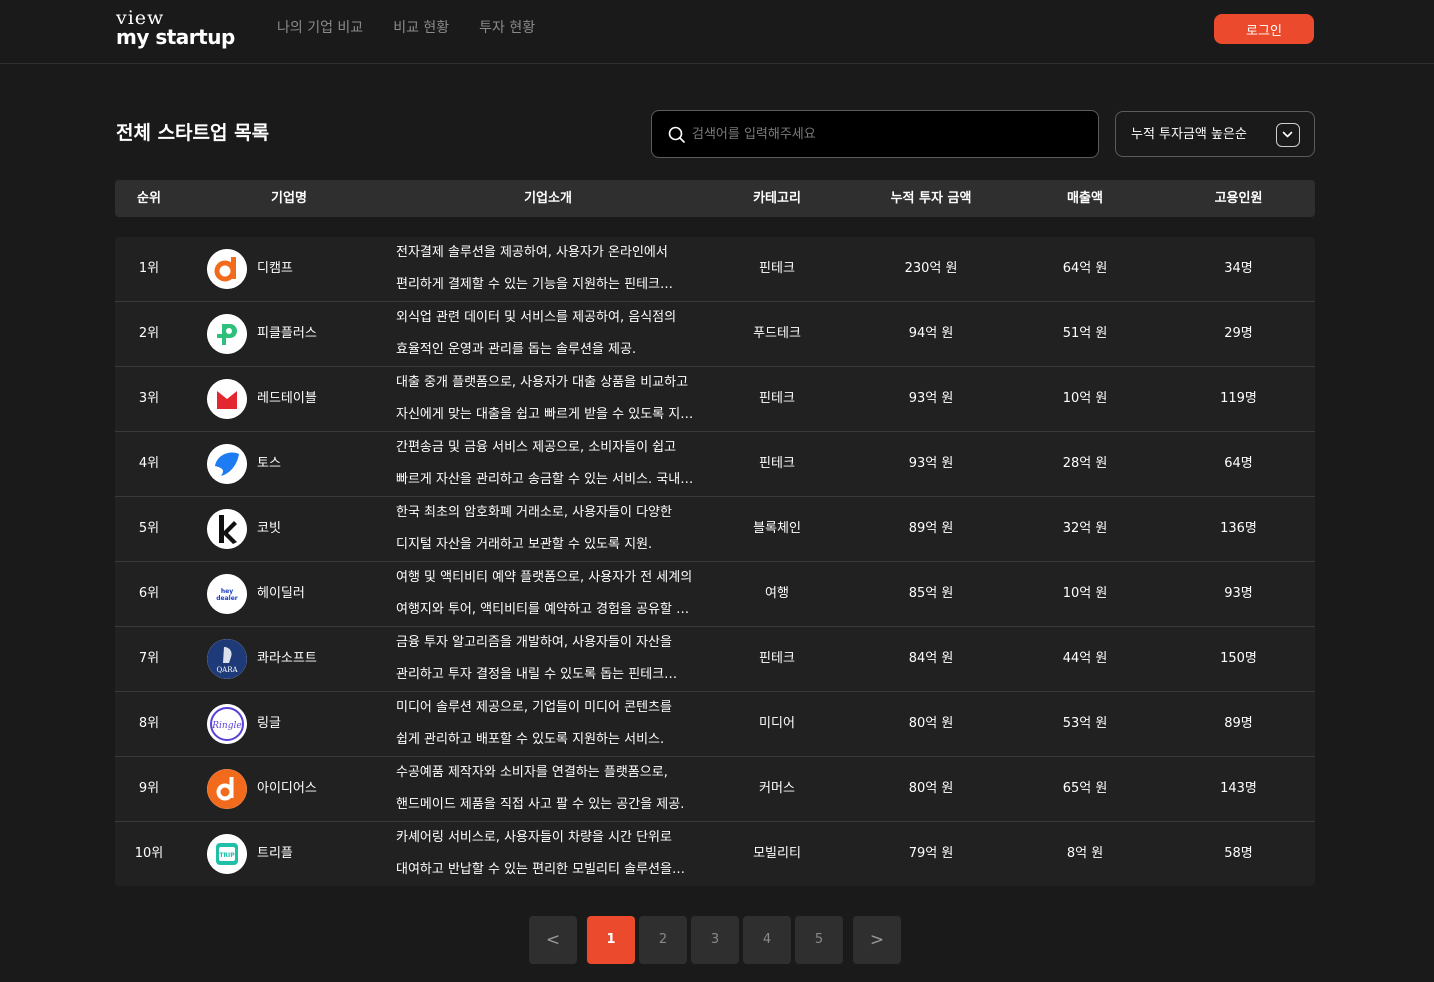 Image resolution: width=1434 pixels, height=982 pixels. Describe the element at coordinates (1085, 723) in the screenshot. I see `revenue-cell: 53억 원` at that location.